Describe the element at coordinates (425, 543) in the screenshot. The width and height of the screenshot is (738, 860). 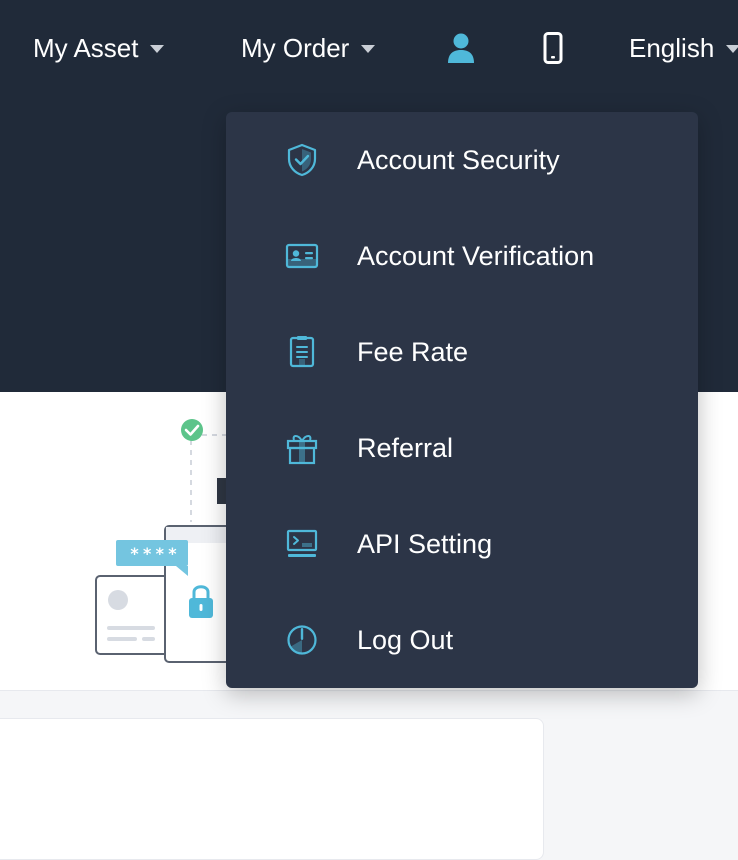
I see `menu-item-label: API Setting` at that location.